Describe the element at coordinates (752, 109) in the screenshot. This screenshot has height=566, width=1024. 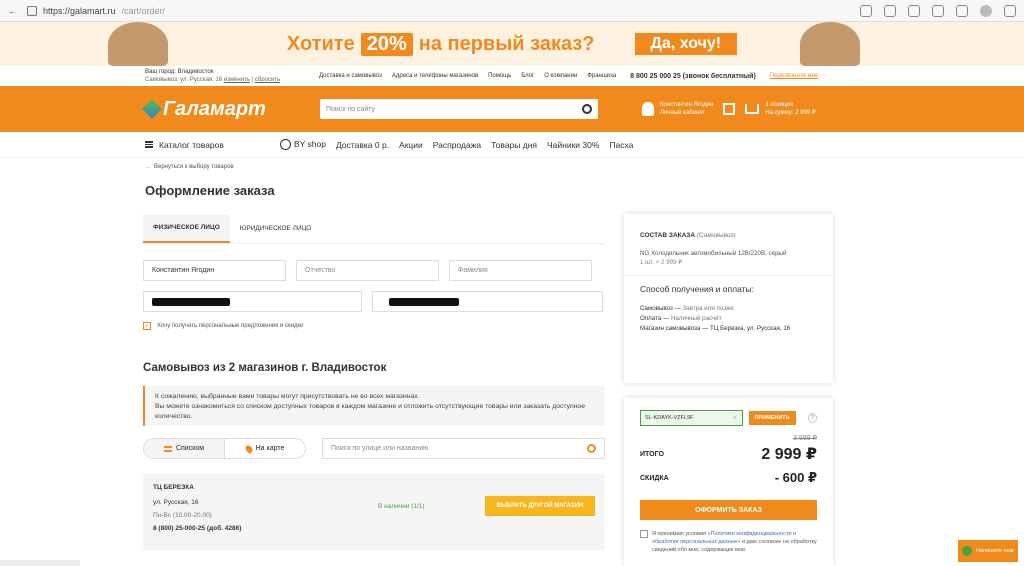
I see `cart-icon` at that location.